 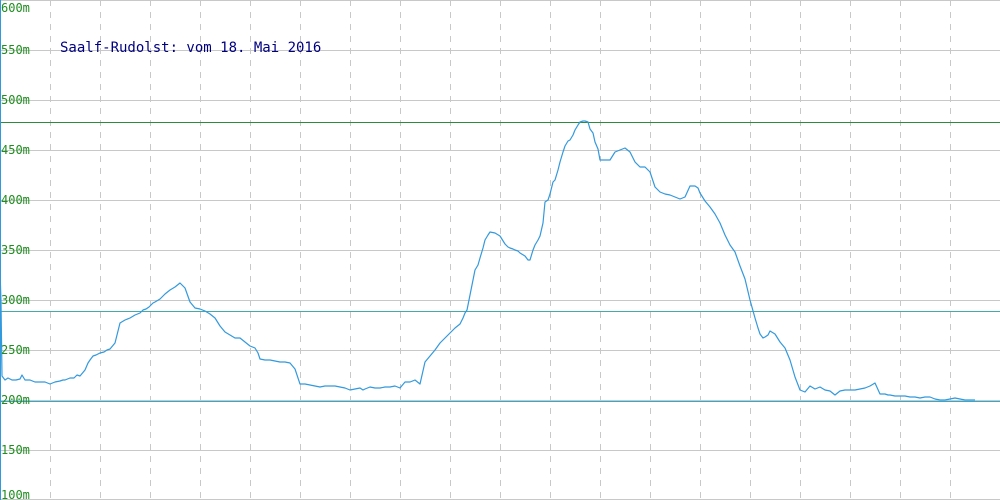 What do you see at coordinates (15, 250) in the screenshot?
I see `y-tick-label-350m: 350m` at bounding box center [15, 250].